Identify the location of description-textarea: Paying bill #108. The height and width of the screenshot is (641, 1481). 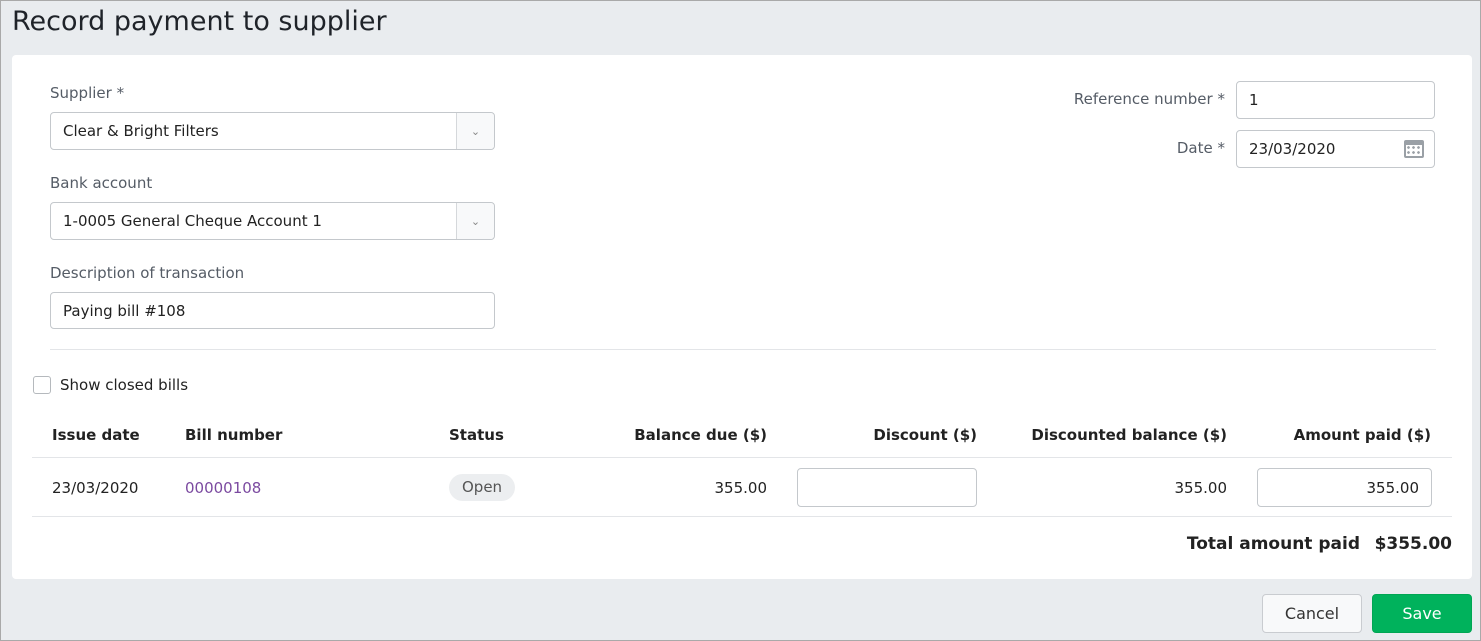
(272, 310).